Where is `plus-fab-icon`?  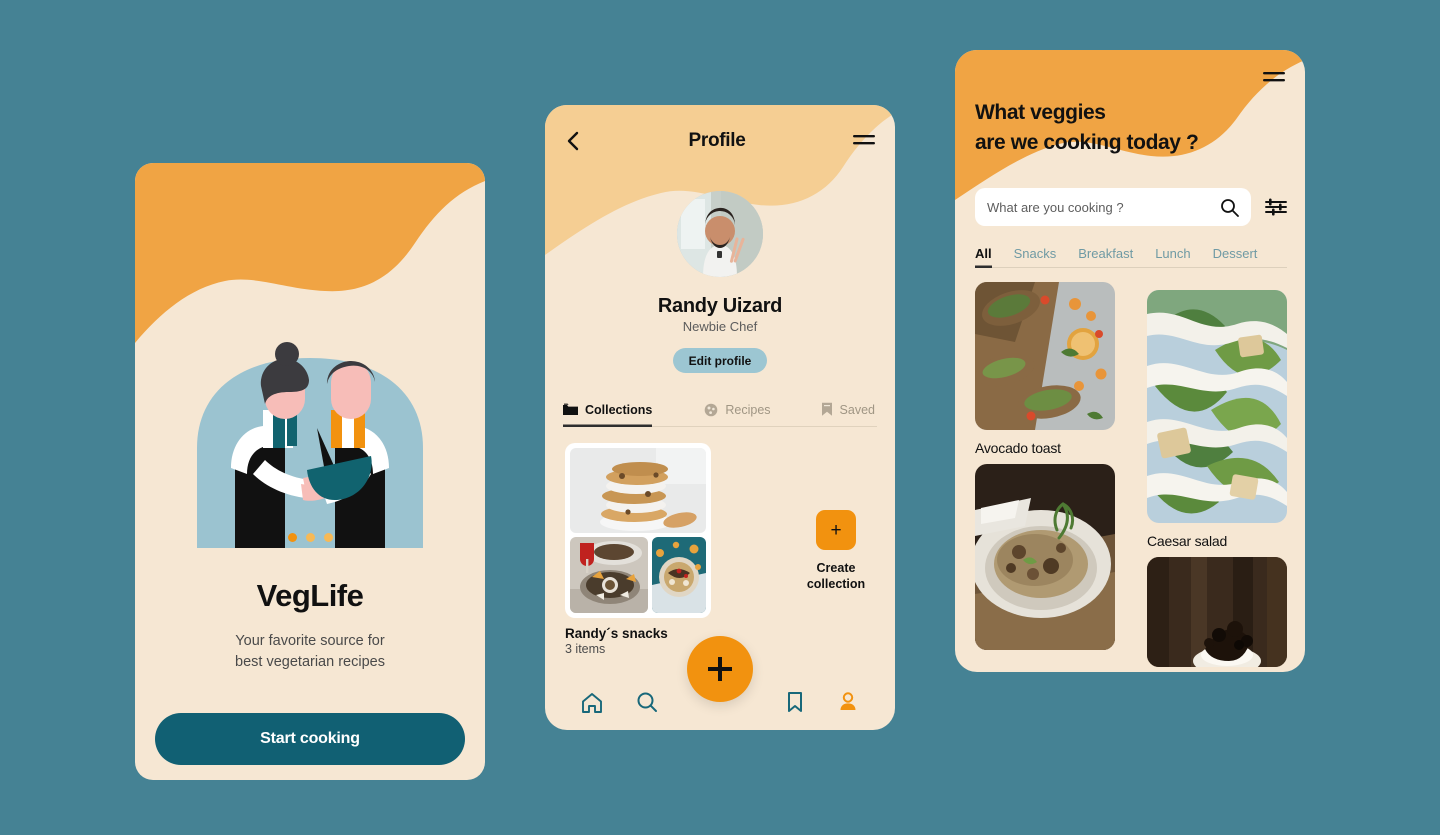
plus-fab-icon is located at coordinates (720, 669).